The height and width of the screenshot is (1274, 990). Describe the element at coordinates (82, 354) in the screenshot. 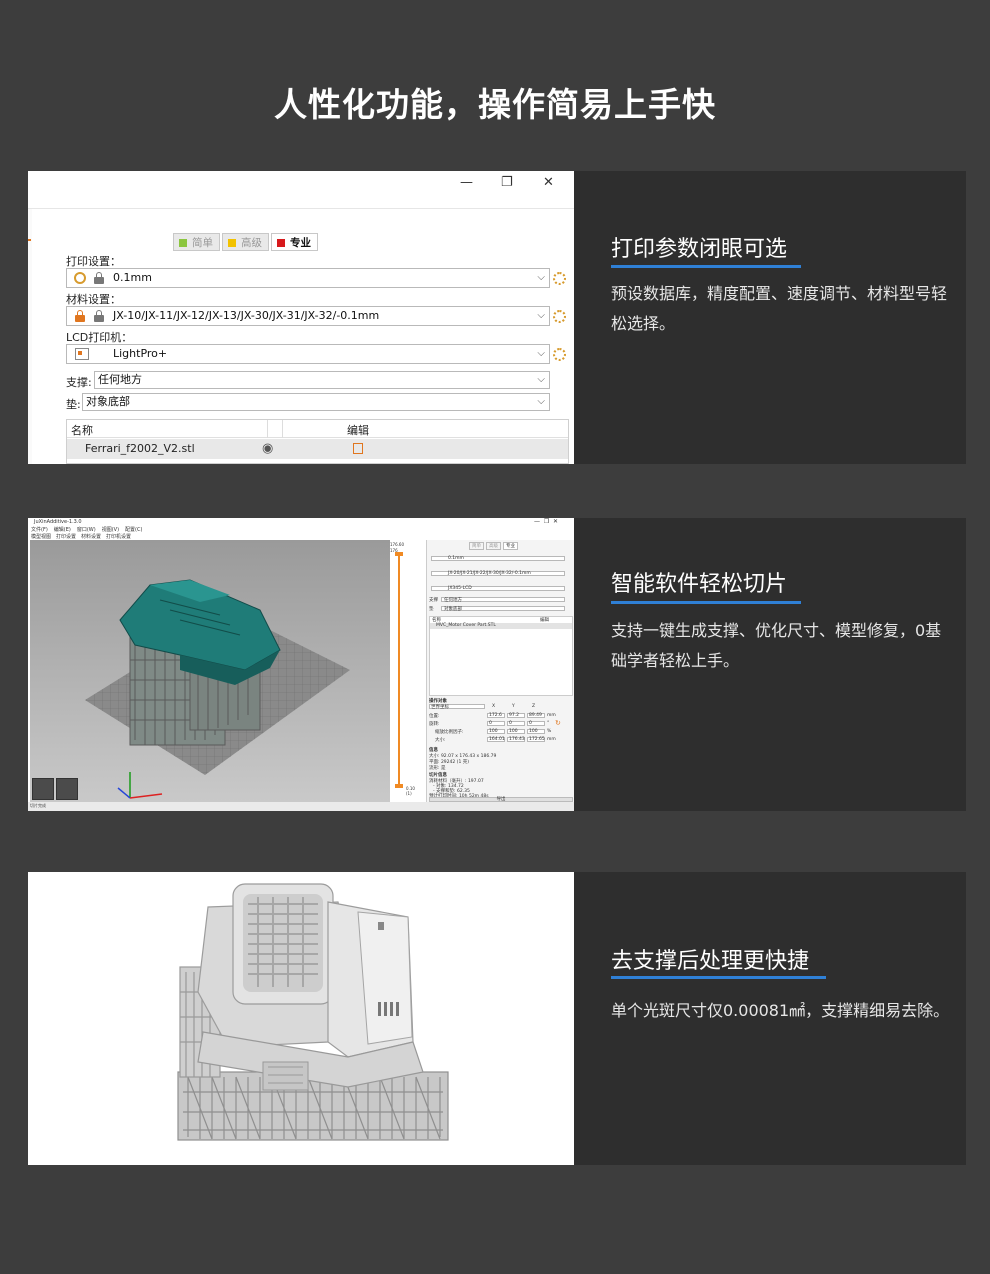

I see `printer-icon` at that location.